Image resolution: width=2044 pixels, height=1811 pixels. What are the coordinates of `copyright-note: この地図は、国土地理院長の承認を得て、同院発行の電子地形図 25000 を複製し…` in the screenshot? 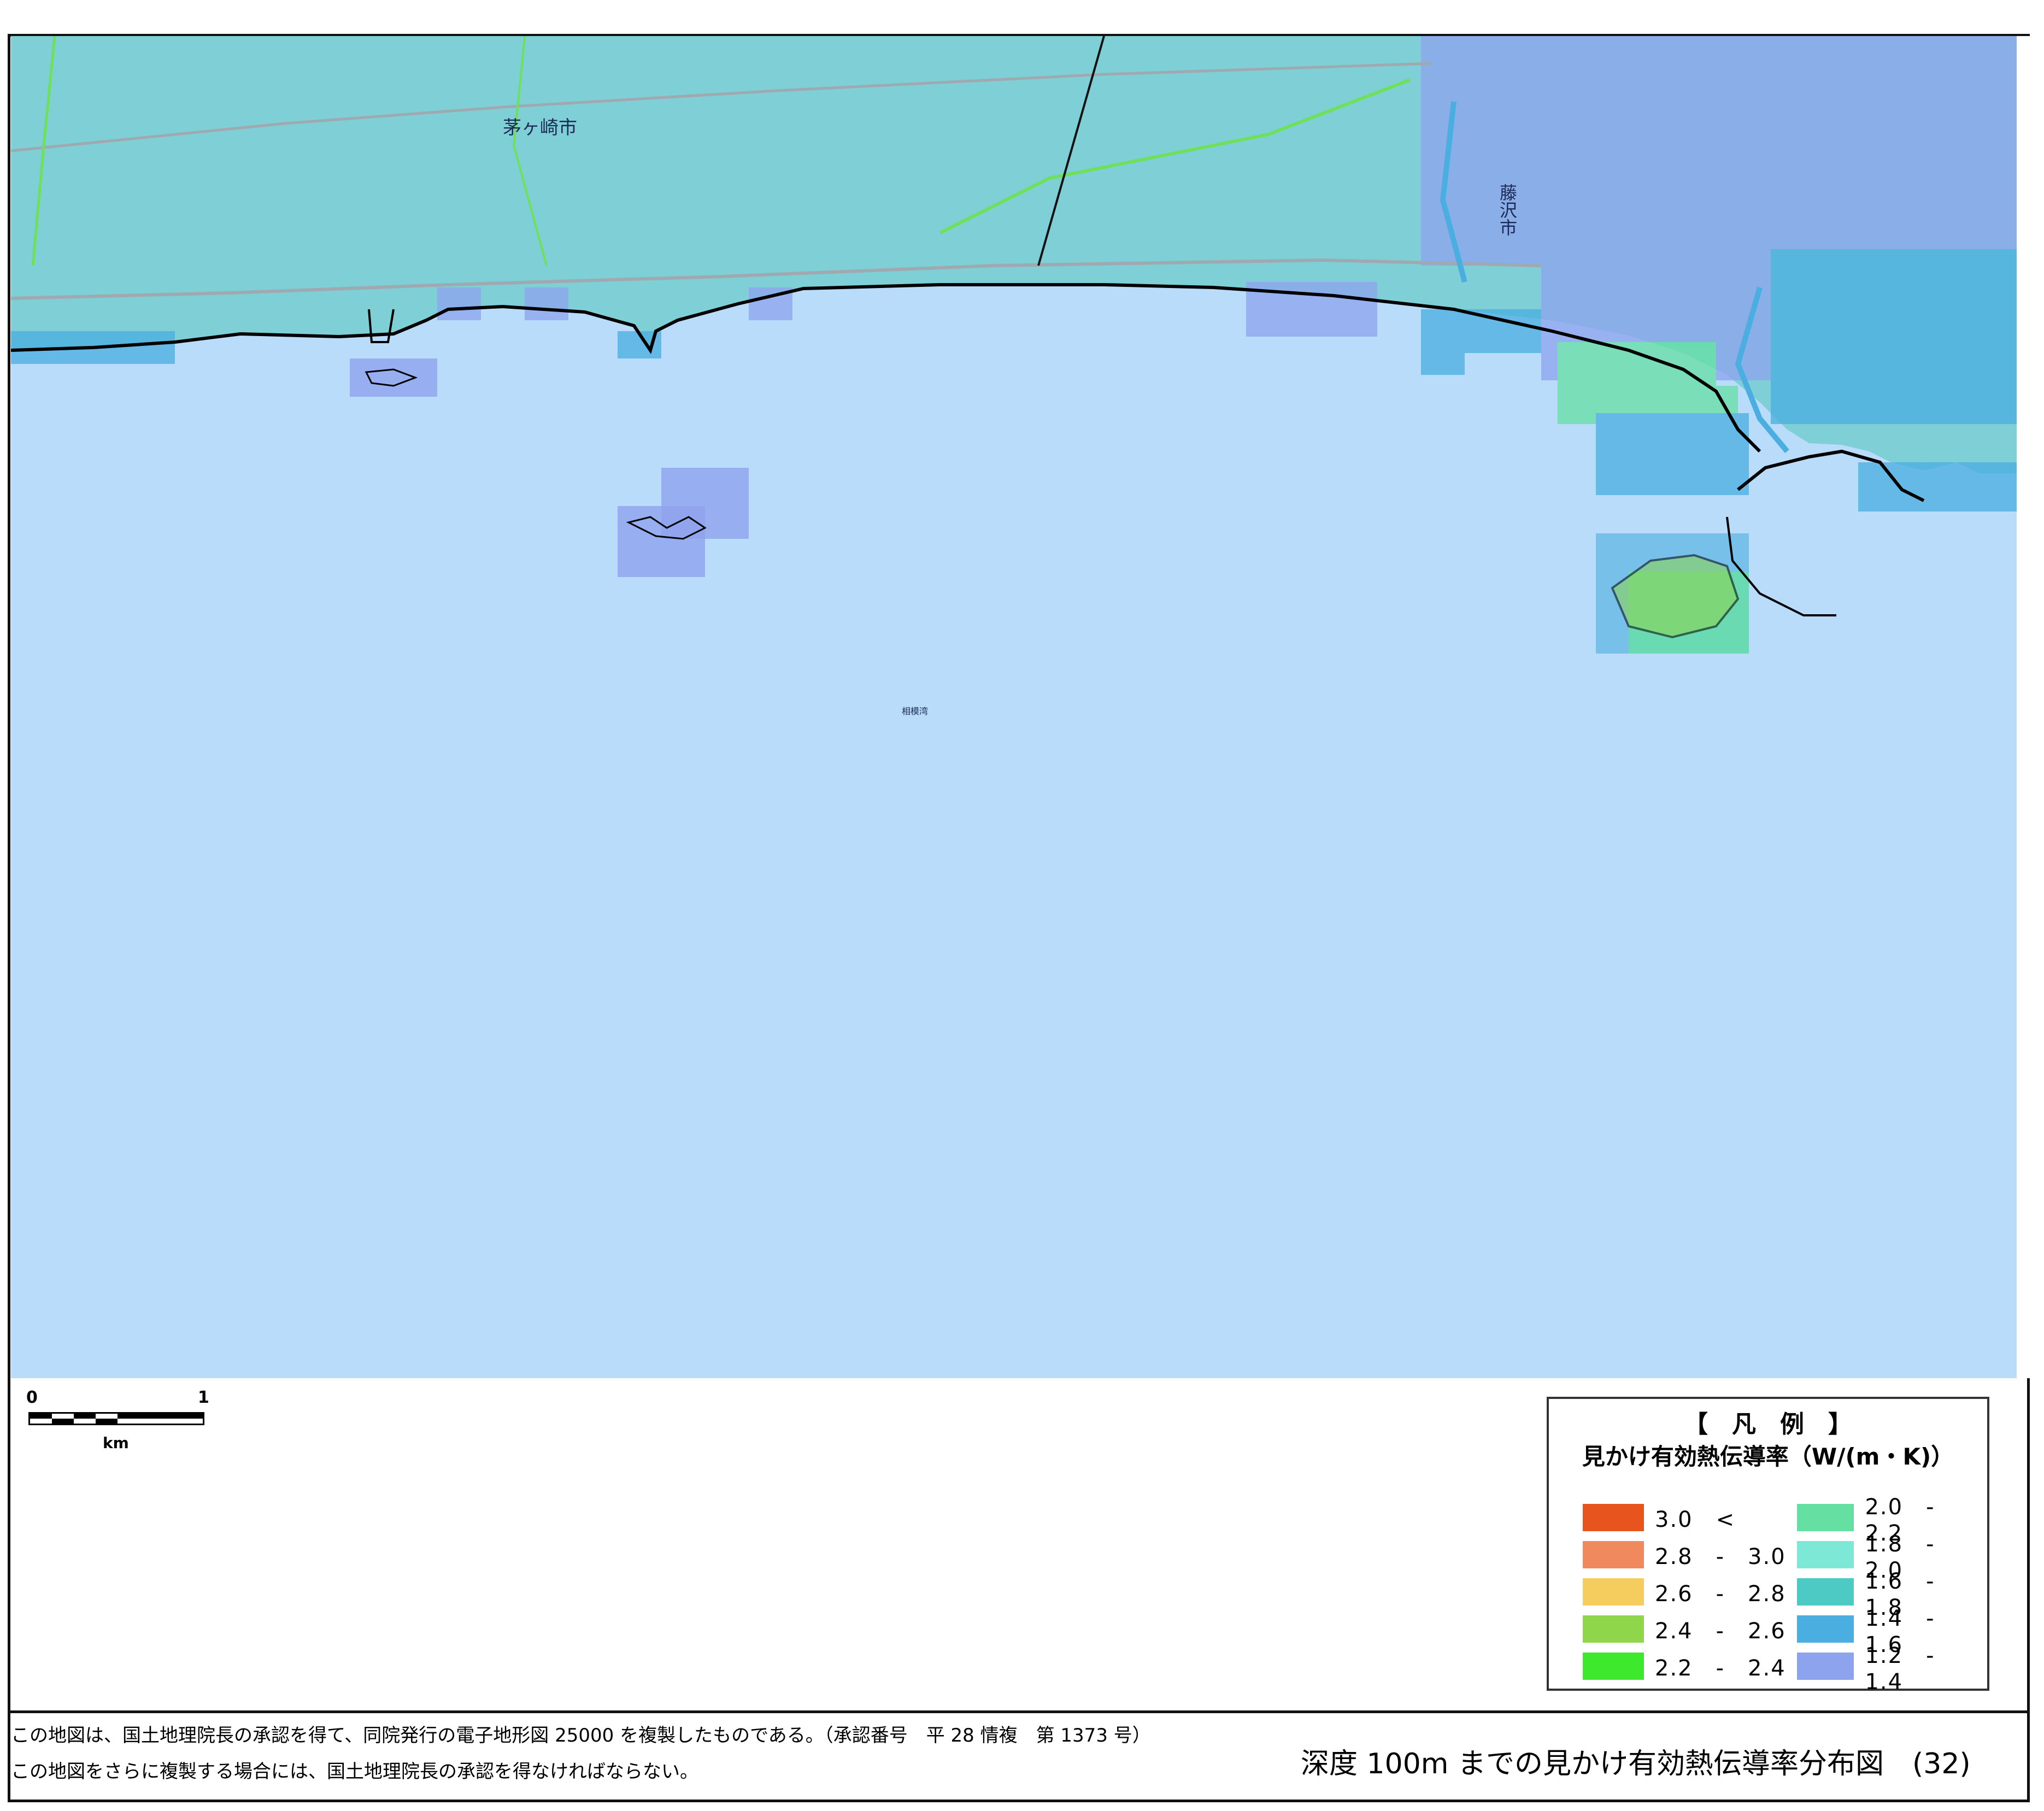 It's located at (581, 1736).